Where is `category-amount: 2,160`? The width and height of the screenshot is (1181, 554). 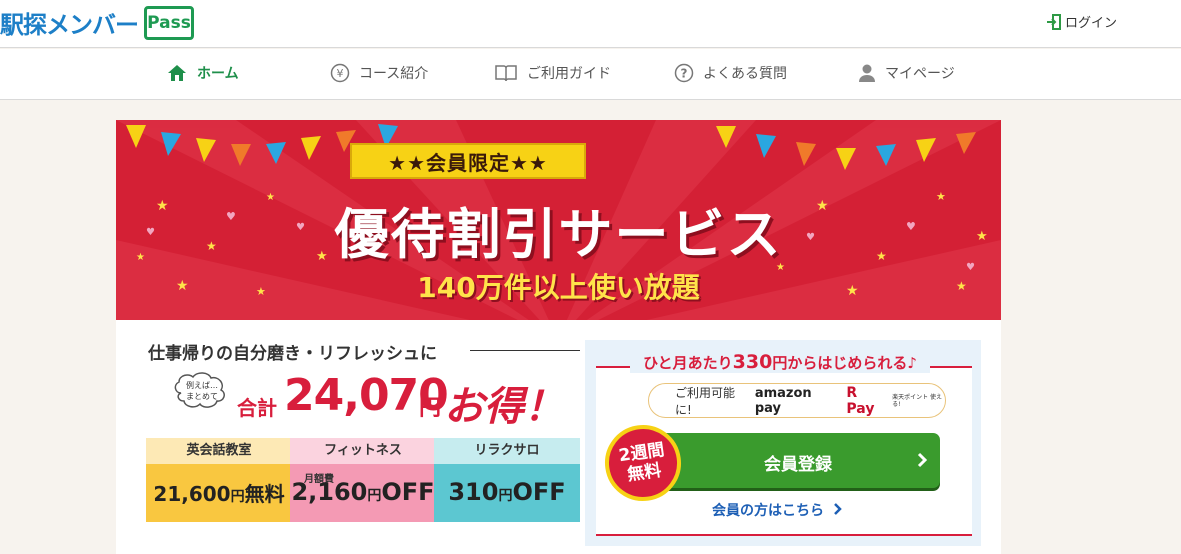 category-amount: 2,160 is located at coordinates (329, 492).